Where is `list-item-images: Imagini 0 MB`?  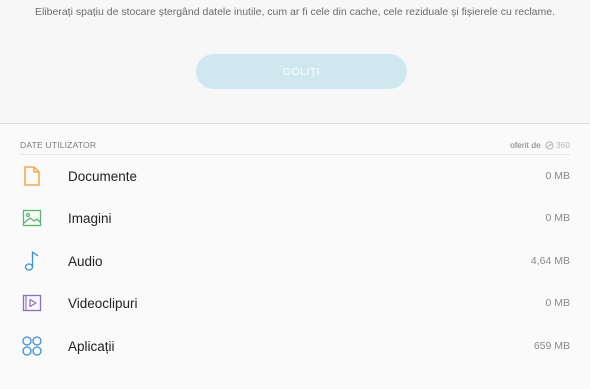 list-item-images: Imagini 0 MB is located at coordinates (295, 218).